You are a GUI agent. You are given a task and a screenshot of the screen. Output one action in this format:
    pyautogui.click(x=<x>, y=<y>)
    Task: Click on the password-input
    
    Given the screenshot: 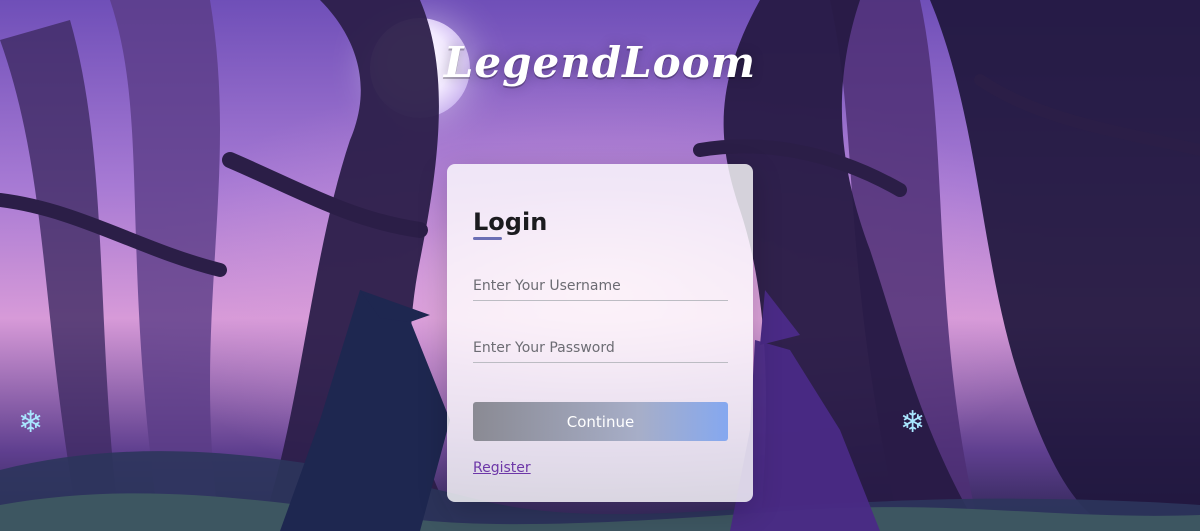 What is the action you would take?
    pyautogui.click(x=600, y=348)
    